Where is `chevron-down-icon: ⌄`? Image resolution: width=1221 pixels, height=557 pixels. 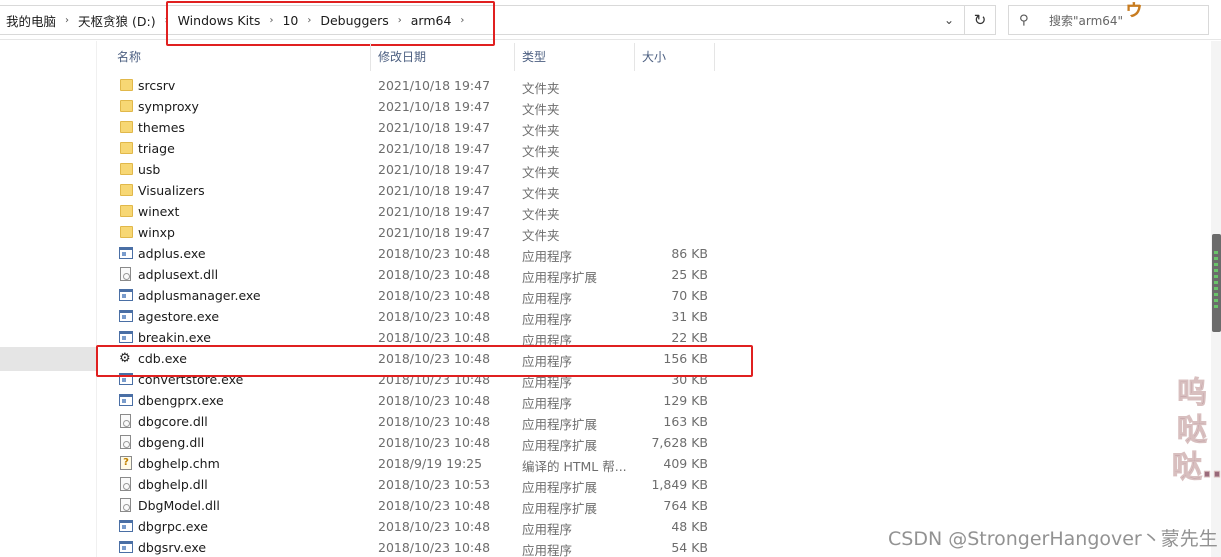
chevron-down-icon: ⌄ is located at coordinates (949, 20).